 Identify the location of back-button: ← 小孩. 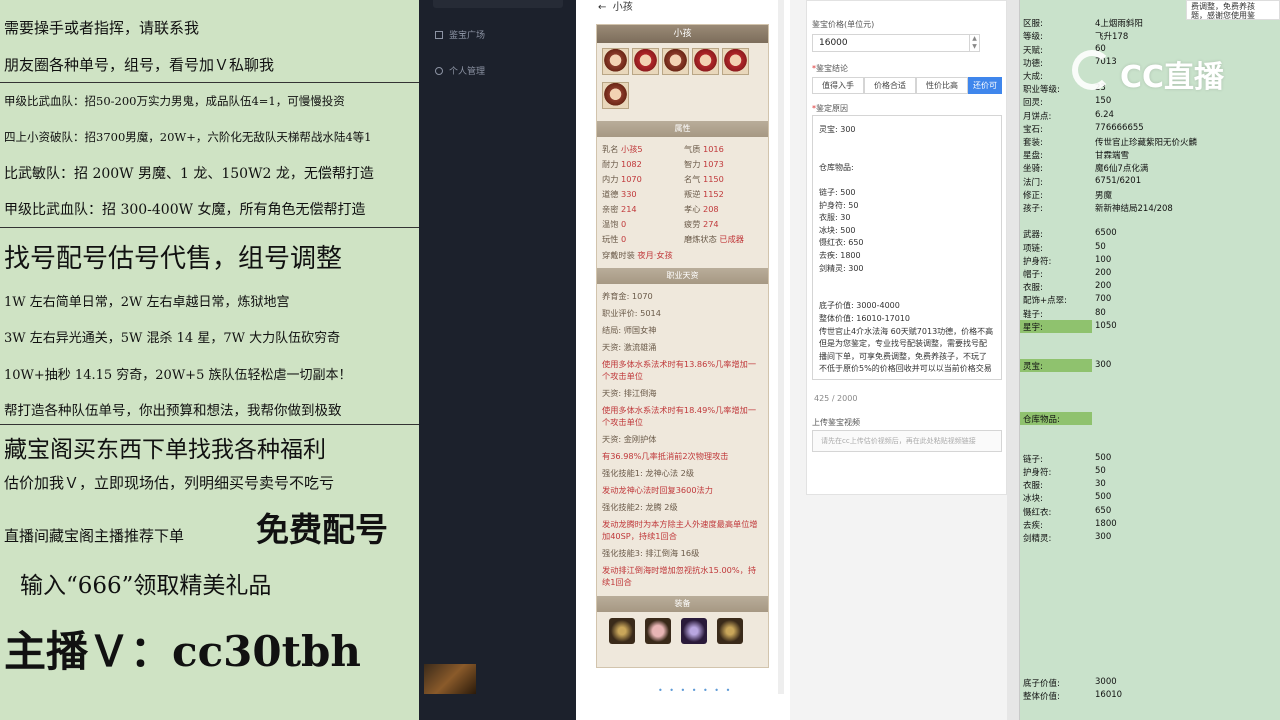
(615, 6).